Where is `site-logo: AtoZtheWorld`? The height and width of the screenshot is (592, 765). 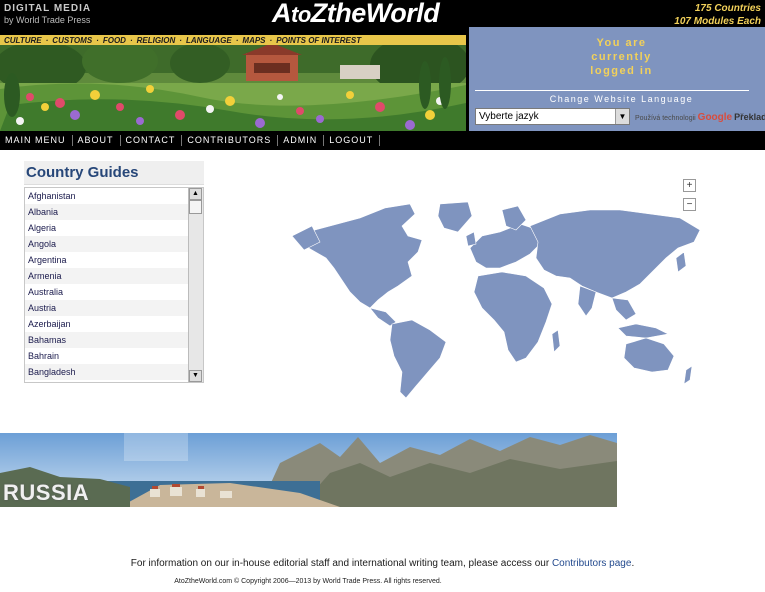
site-logo: AtoZtheWorld is located at coordinates (356, 14).